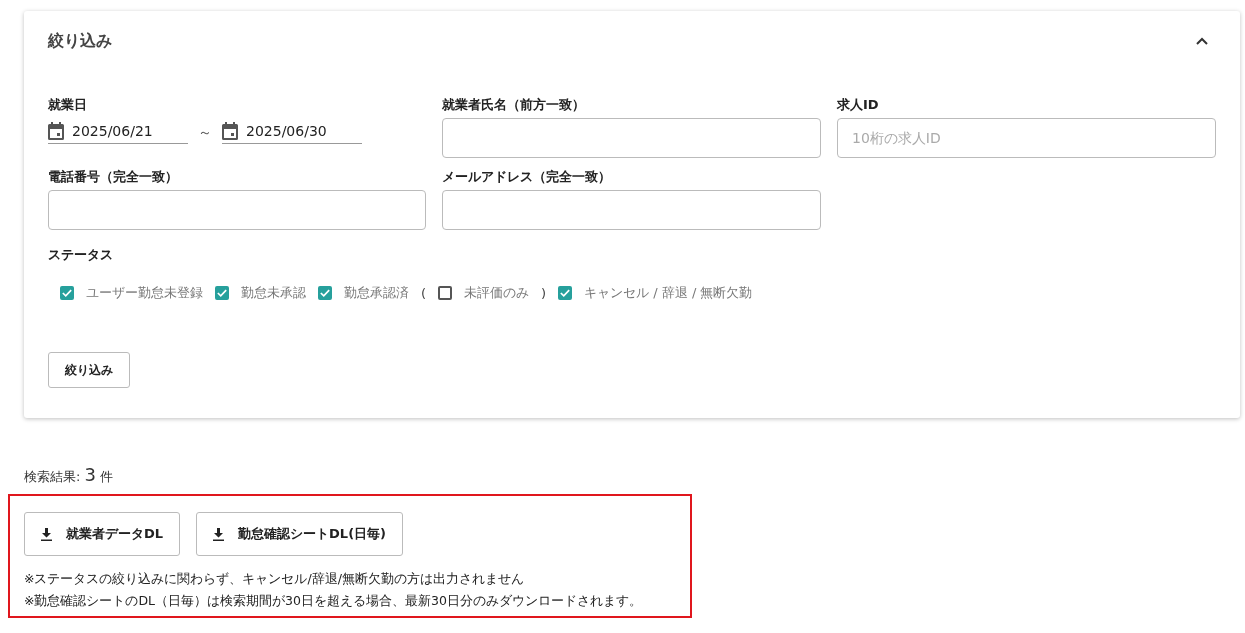 This screenshot has height=633, width=1245. What do you see at coordinates (300, 534) in the screenshot?
I see `download-button: 勤怠確認シートDL(日毎)` at bounding box center [300, 534].